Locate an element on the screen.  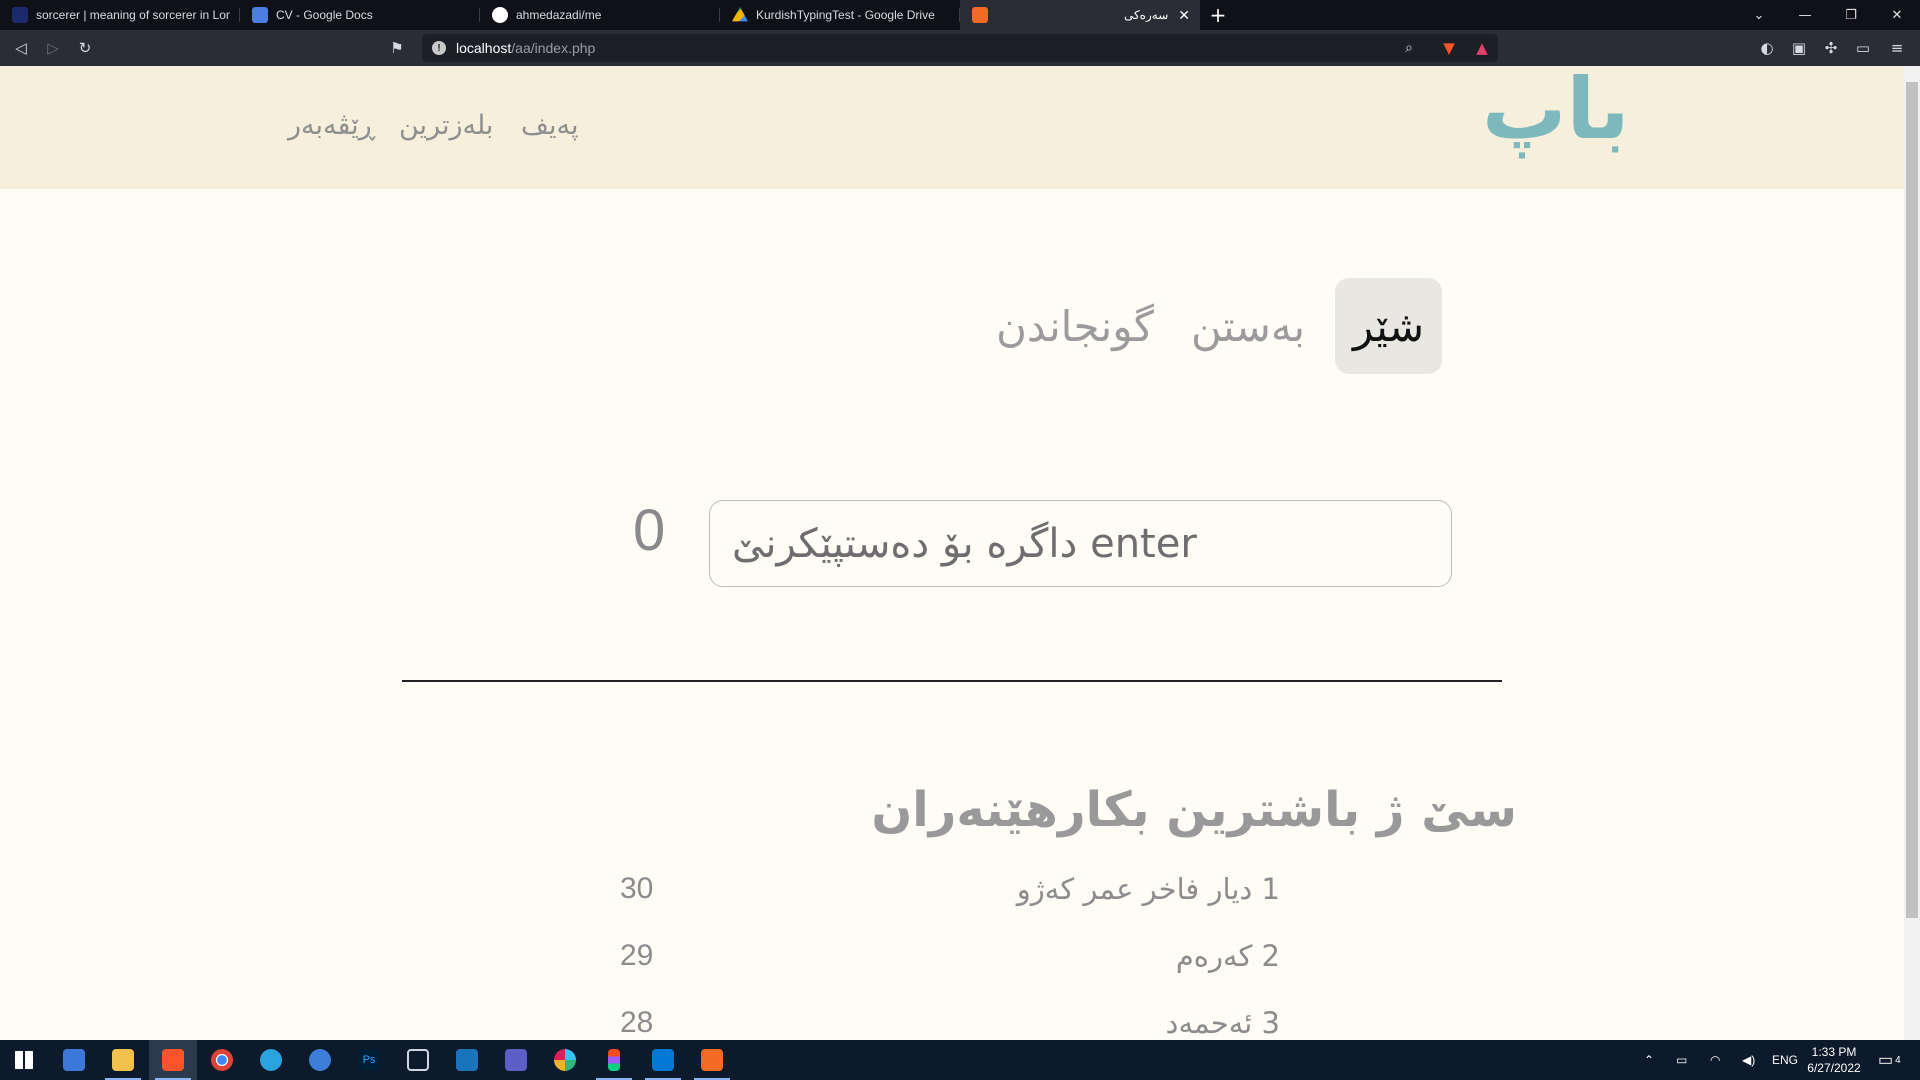
file-explorer-icon is located at coordinates (123, 1060).